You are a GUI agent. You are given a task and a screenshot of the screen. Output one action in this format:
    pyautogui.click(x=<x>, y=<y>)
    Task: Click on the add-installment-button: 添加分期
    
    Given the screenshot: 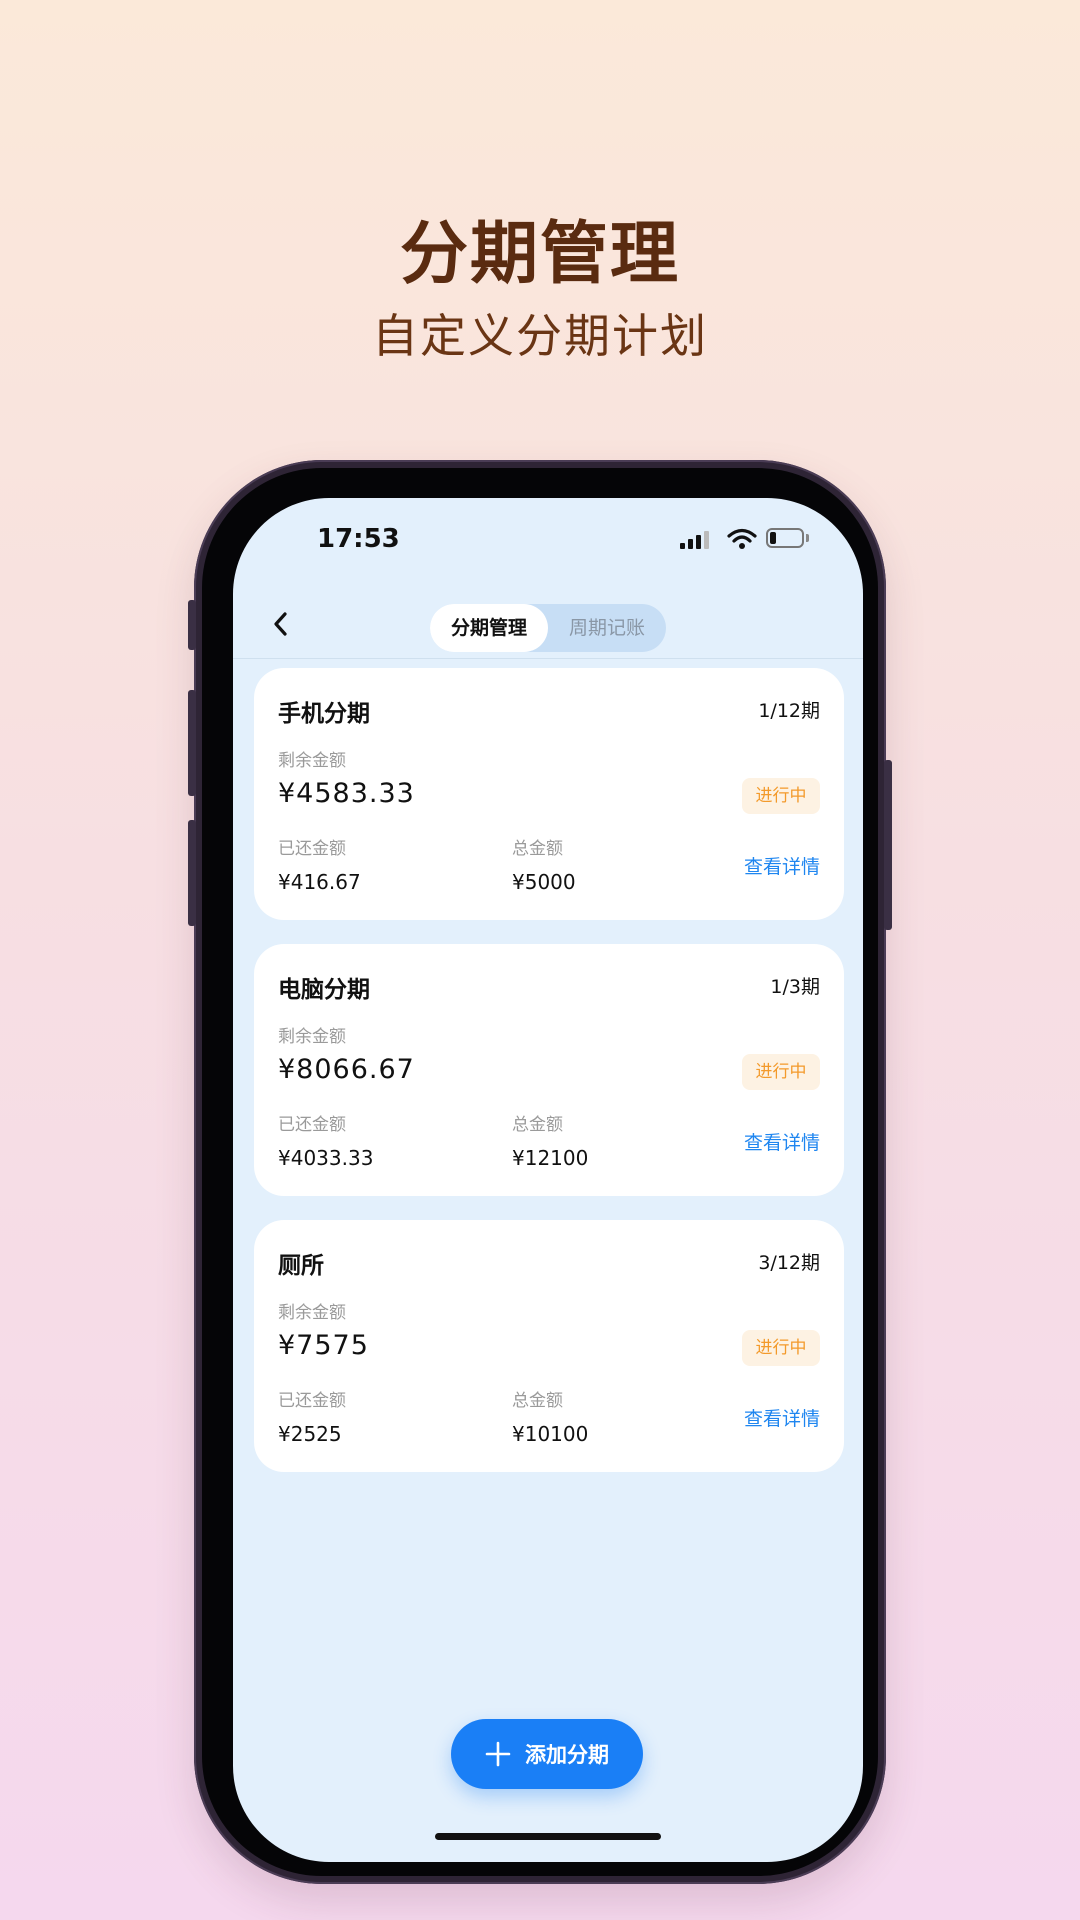 What is the action you would take?
    pyautogui.click(x=547, y=1754)
    